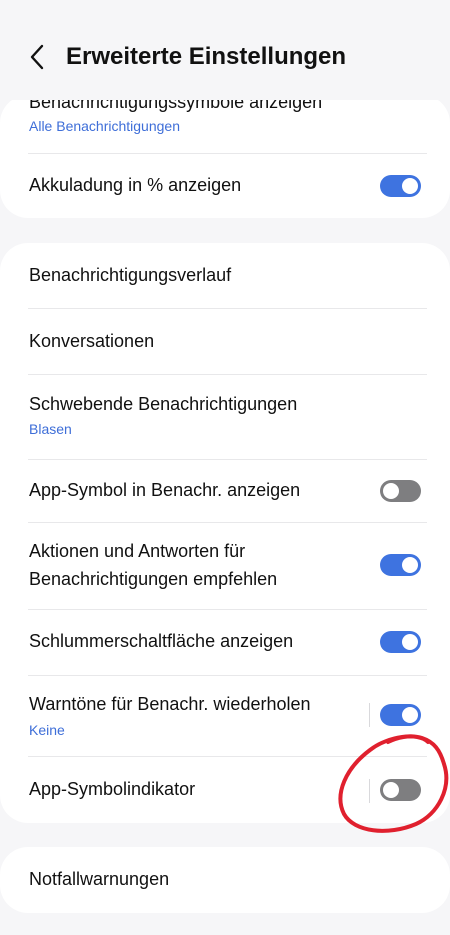  I want to click on setting-label: Warntöne für Benachr. wiederholen, so click(170, 704).